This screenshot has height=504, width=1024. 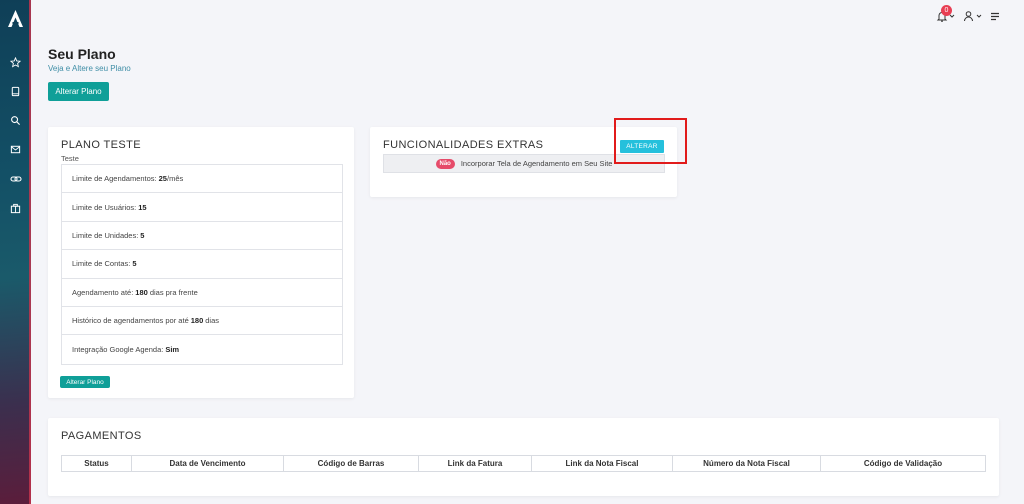 I want to click on menu-toggle, so click(x=995, y=16).